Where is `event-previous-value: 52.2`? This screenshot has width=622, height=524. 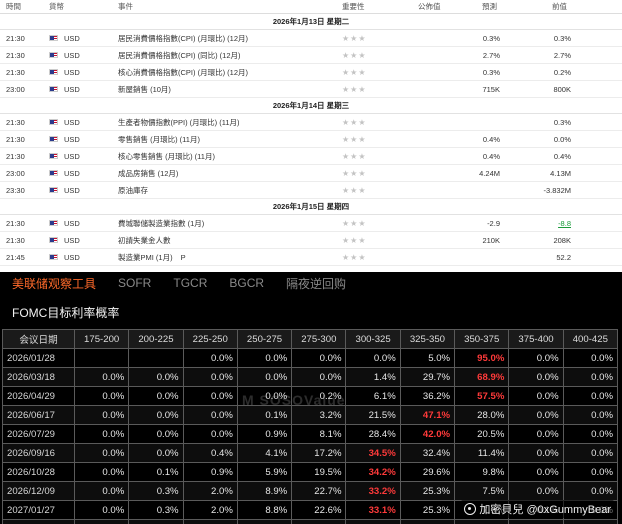 event-previous-value: 52.2 is located at coordinates (563, 257).